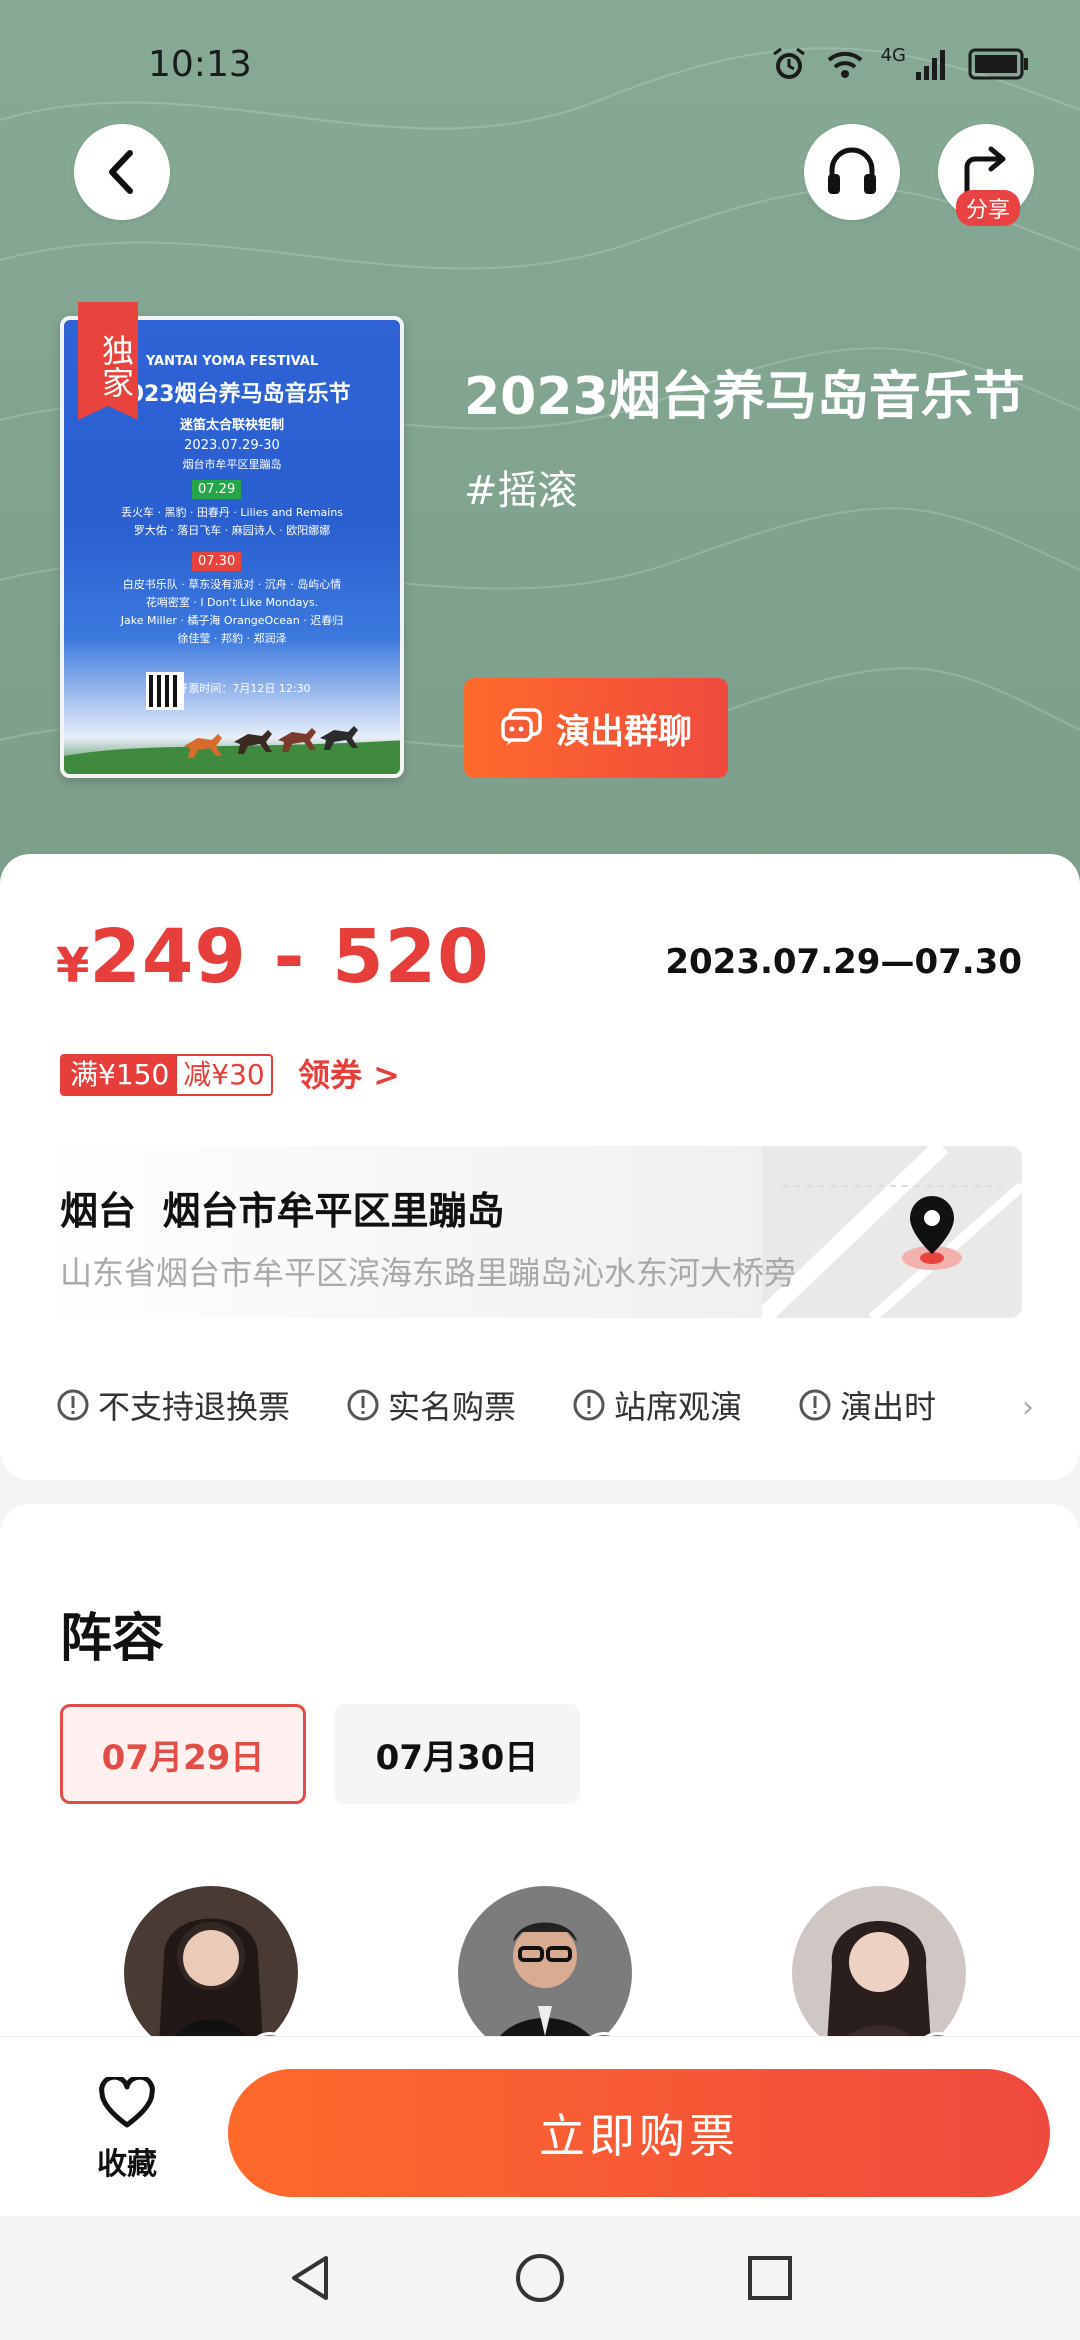 The image size is (1080, 2340). What do you see at coordinates (310, 2278) in the screenshot?
I see `nav-back-icon` at bounding box center [310, 2278].